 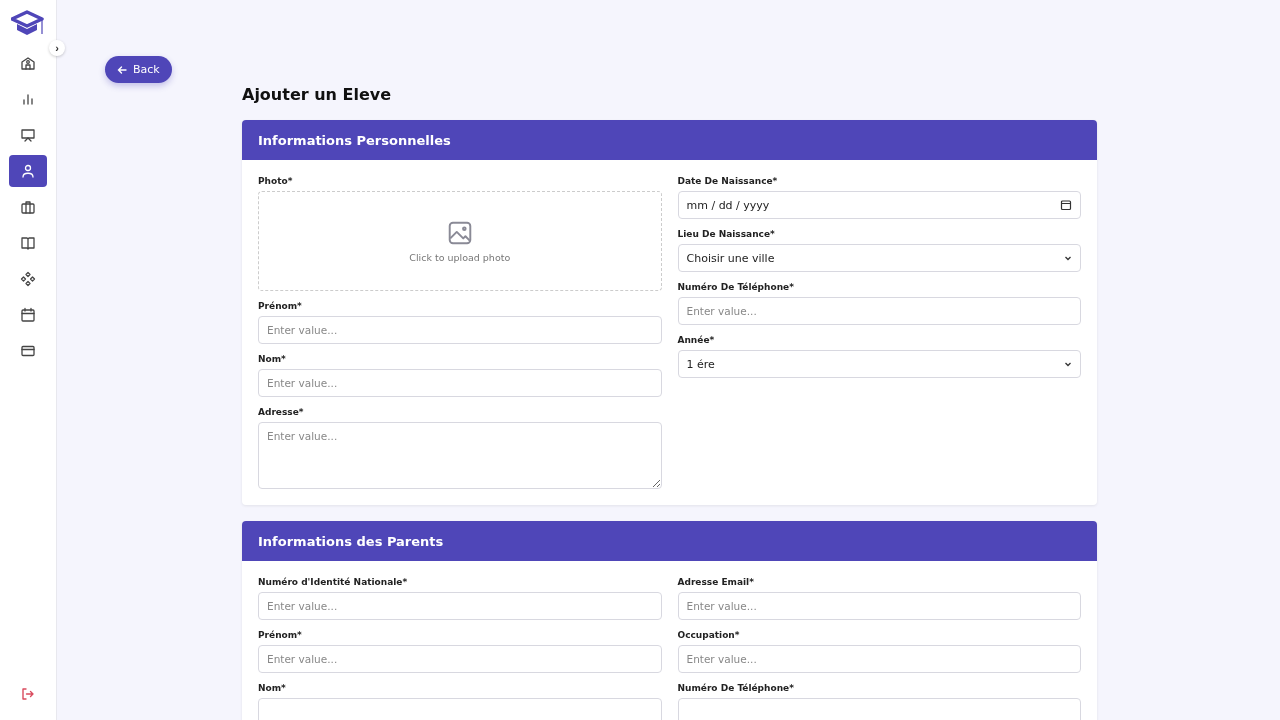 What do you see at coordinates (57, 48) in the screenshot?
I see `sidebar-toggle-button: ›` at bounding box center [57, 48].